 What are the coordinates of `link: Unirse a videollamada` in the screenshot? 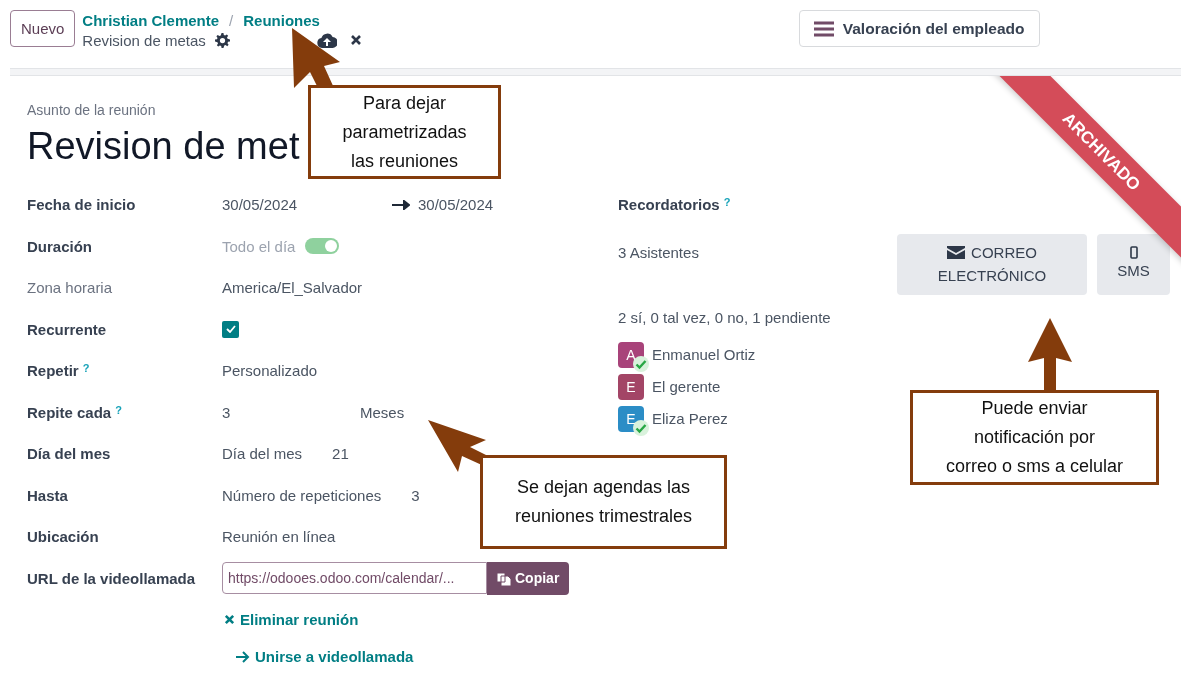 It's located at (325, 656).